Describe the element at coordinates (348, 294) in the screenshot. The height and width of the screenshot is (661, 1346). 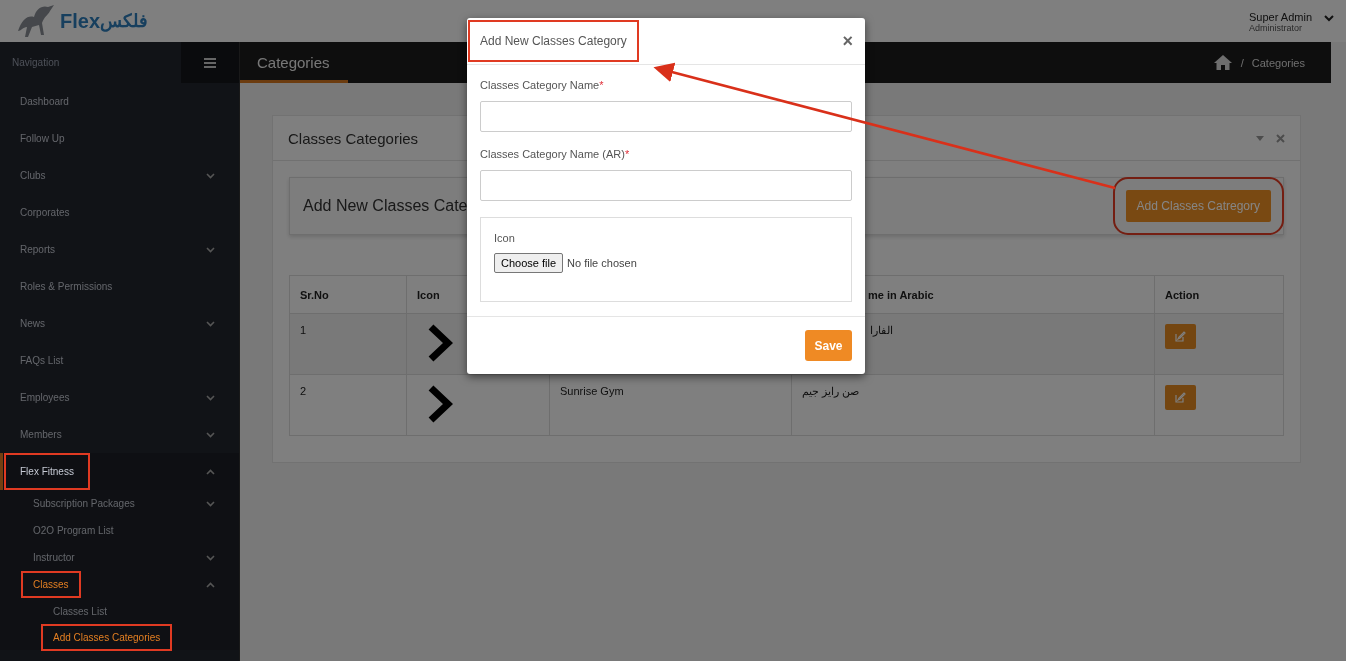
I see `column-header: Sr.No` at that location.